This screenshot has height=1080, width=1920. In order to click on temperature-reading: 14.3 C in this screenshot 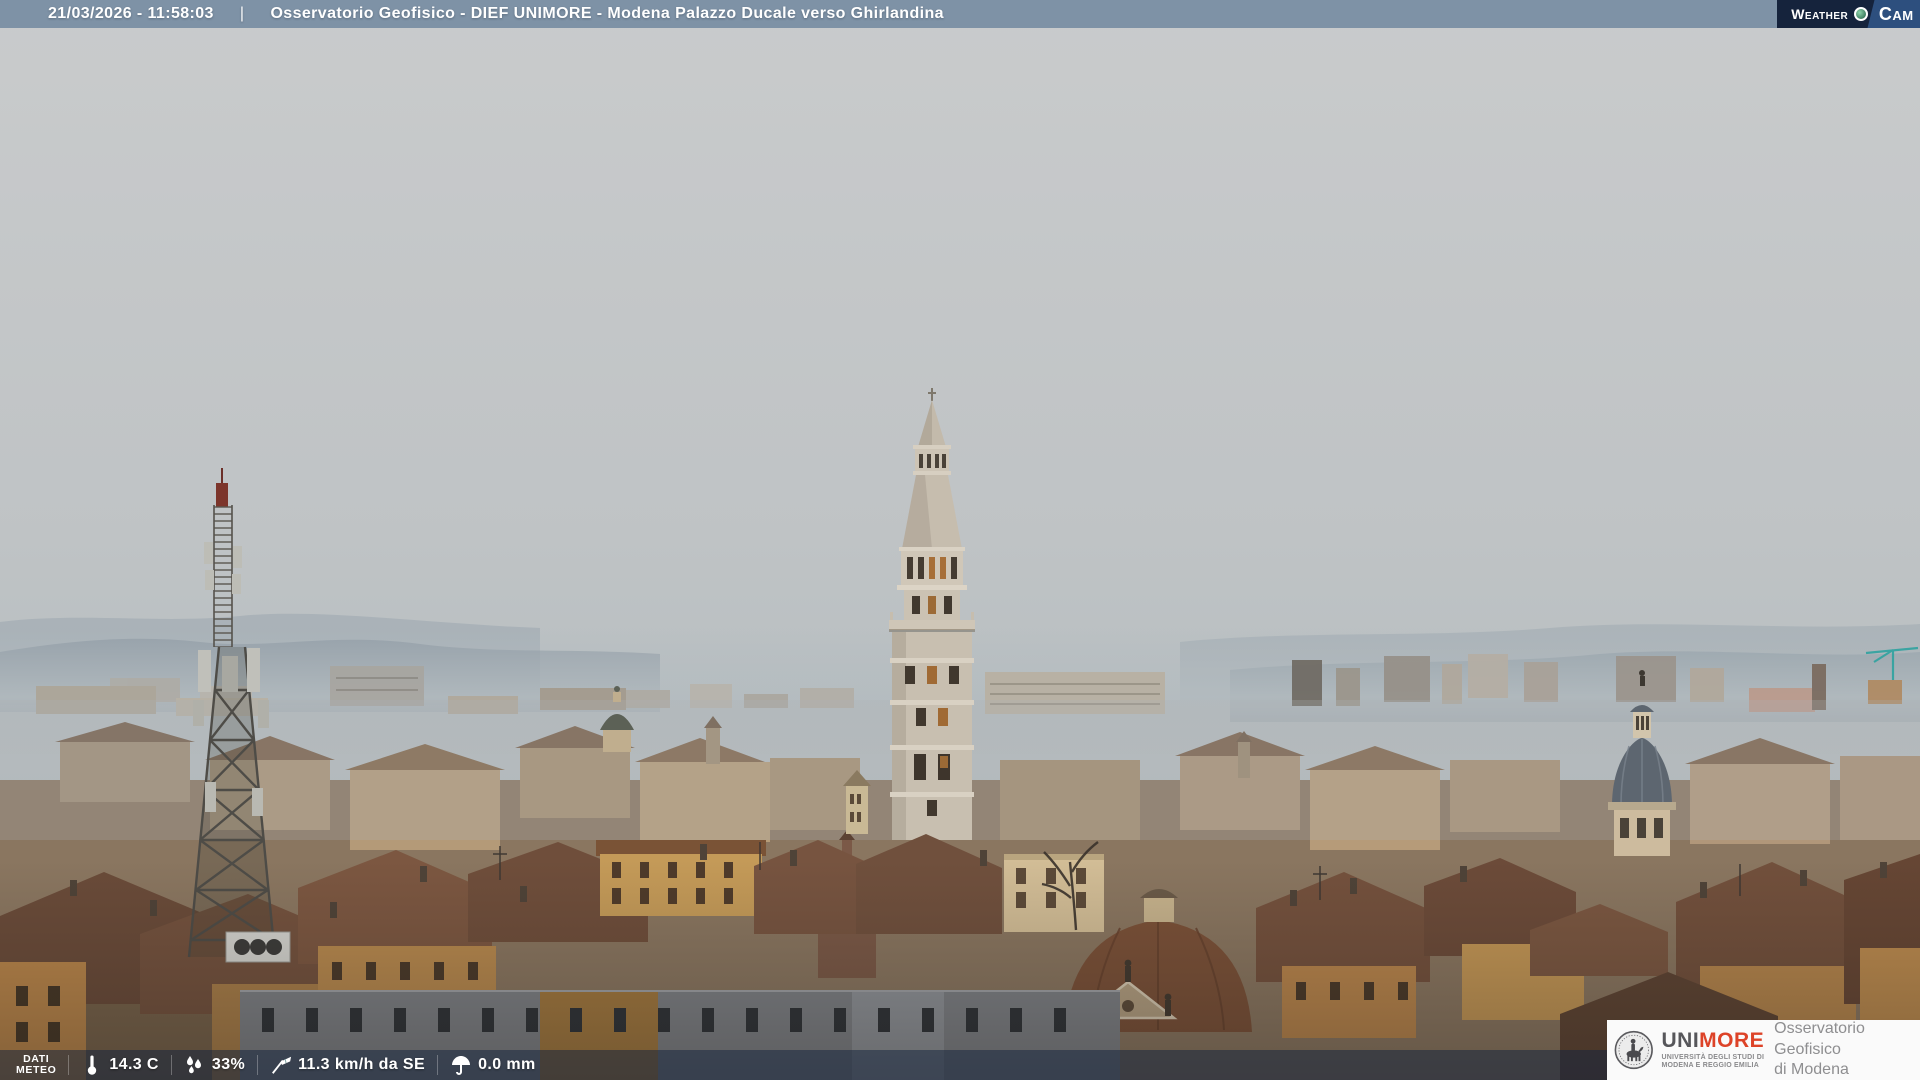, I will do `click(120, 1065)`.